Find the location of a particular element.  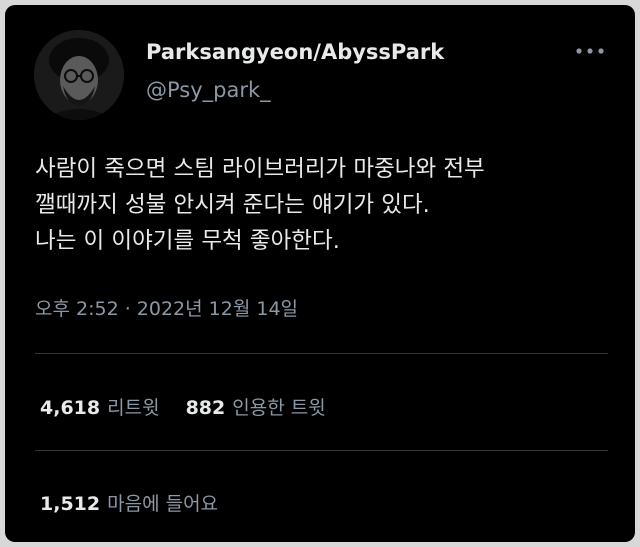

retweets-count: 4,618 is located at coordinates (70, 408).